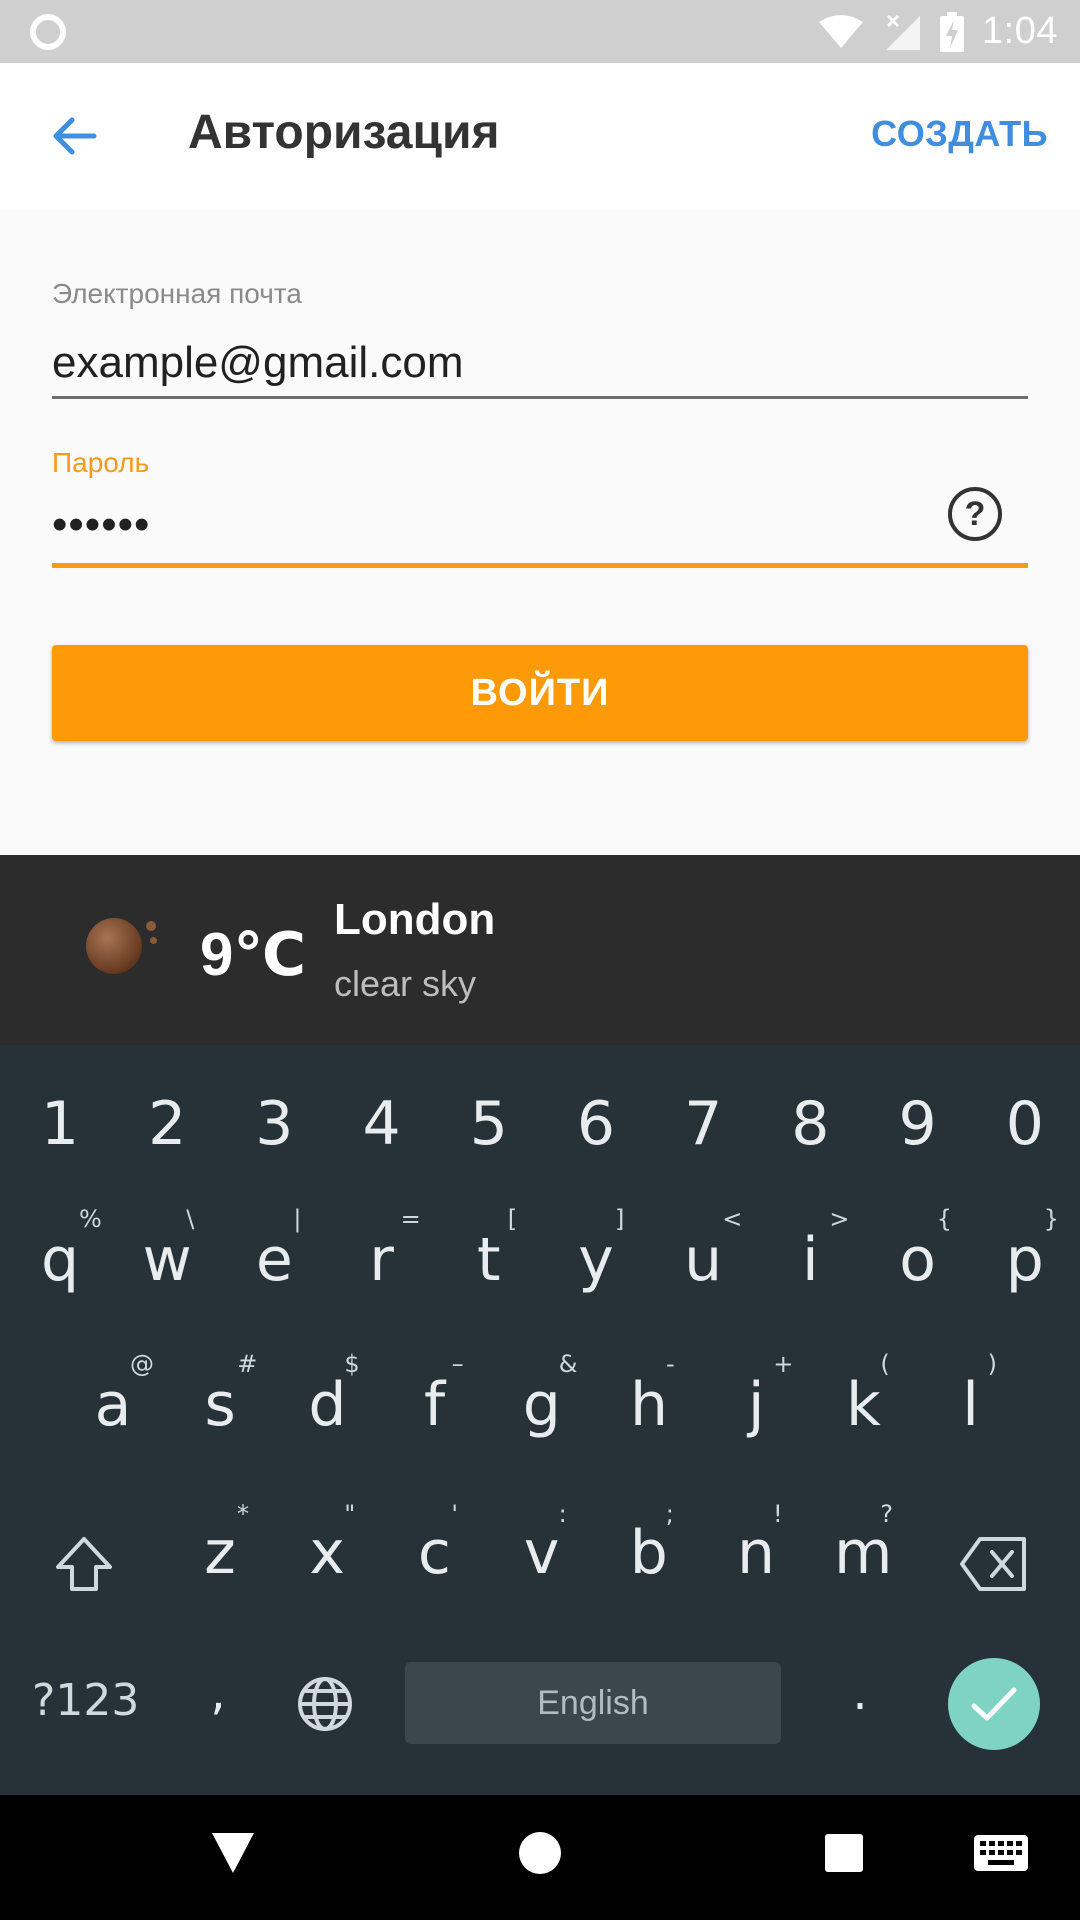 This screenshot has width=1080, height=1920. Describe the element at coordinates (844, 1853) in the screenshot. I see `recents-nav-icon` at that location.